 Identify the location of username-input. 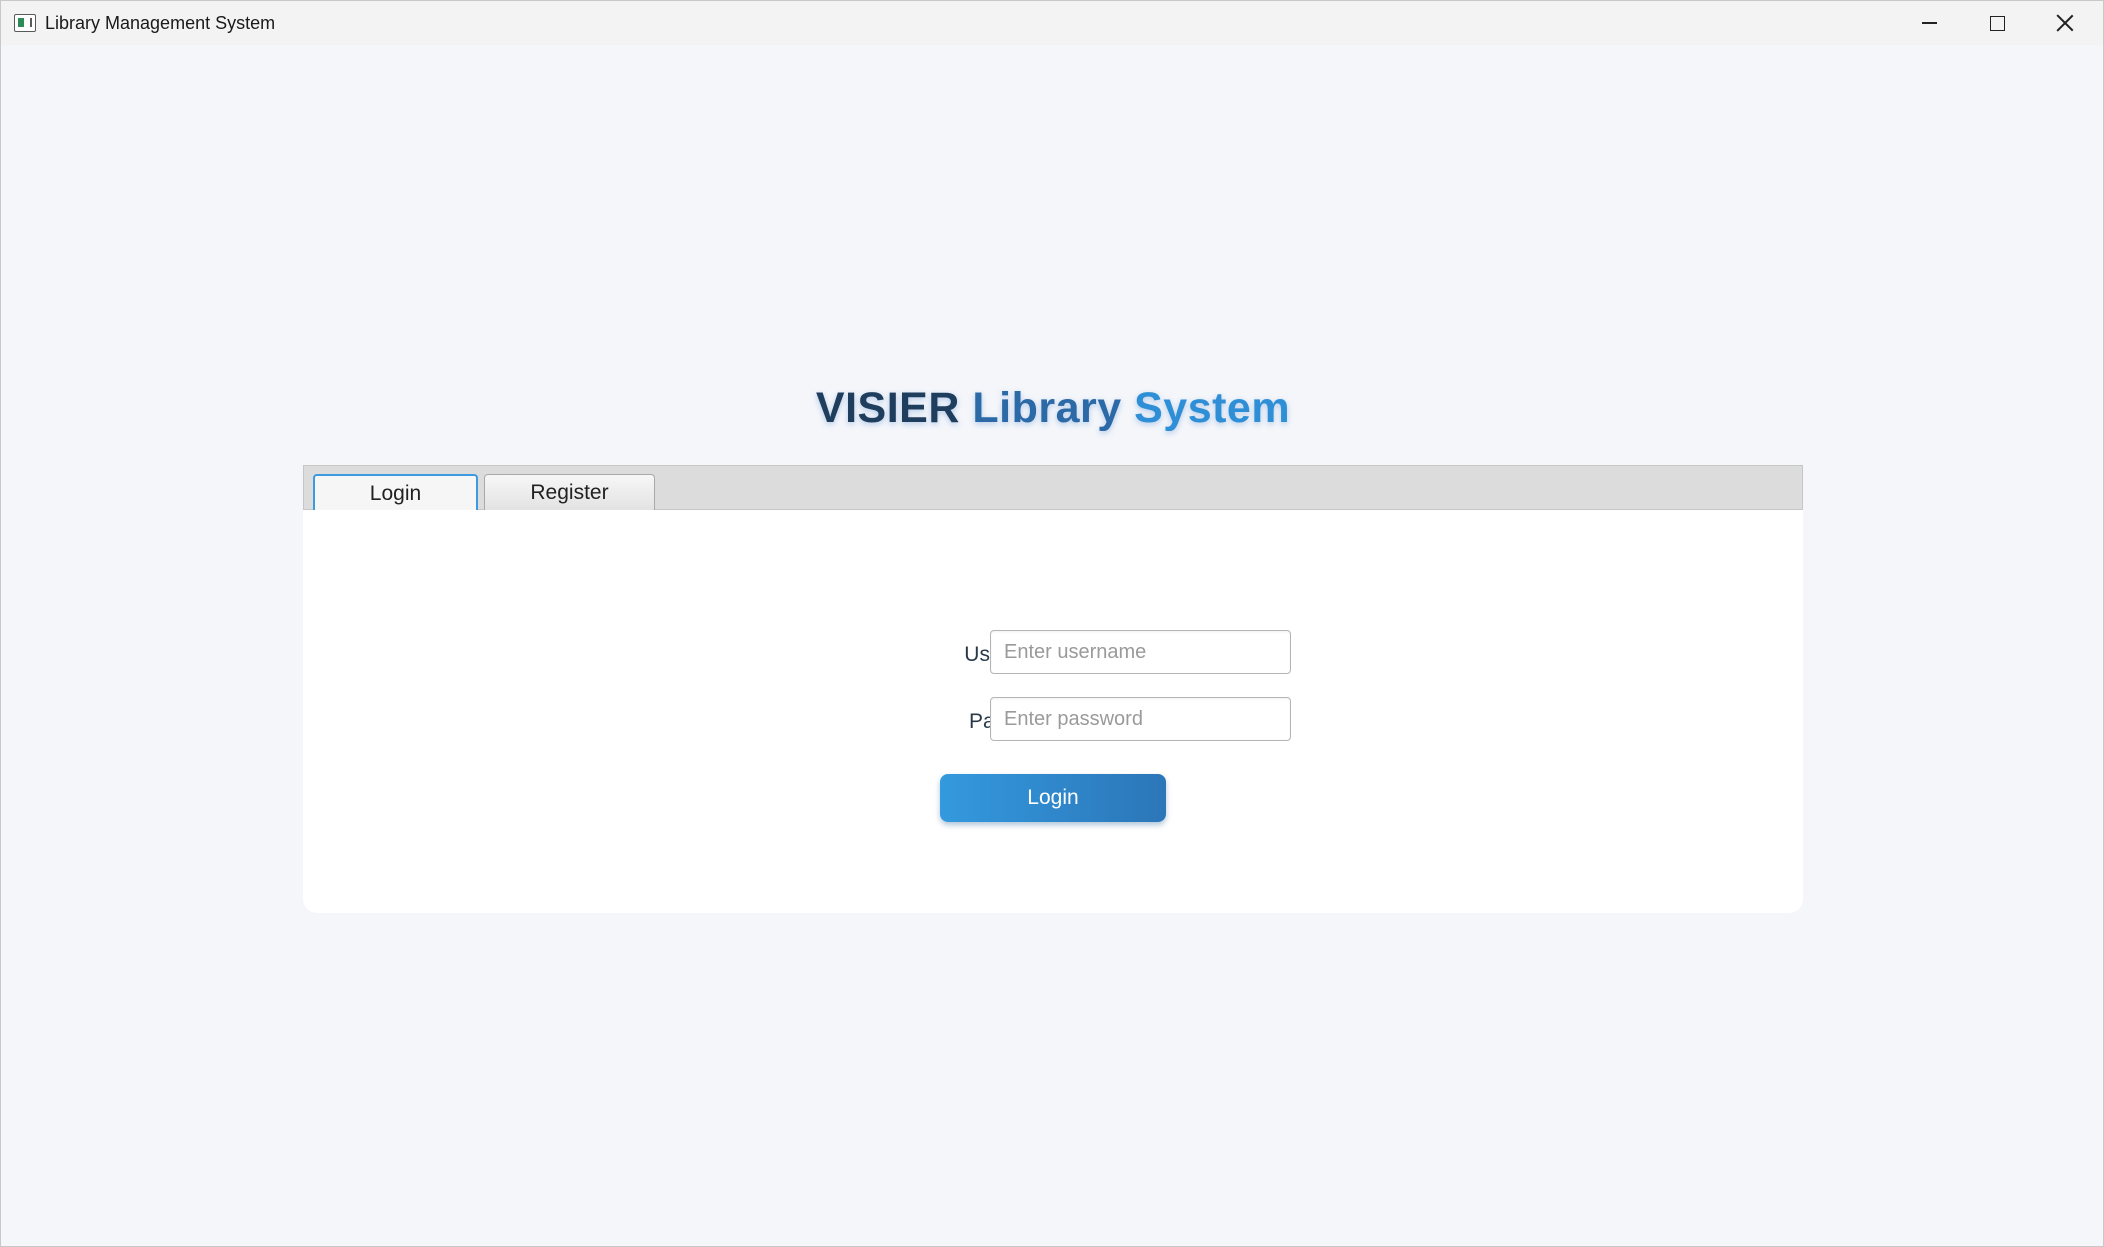
(1140, 652).